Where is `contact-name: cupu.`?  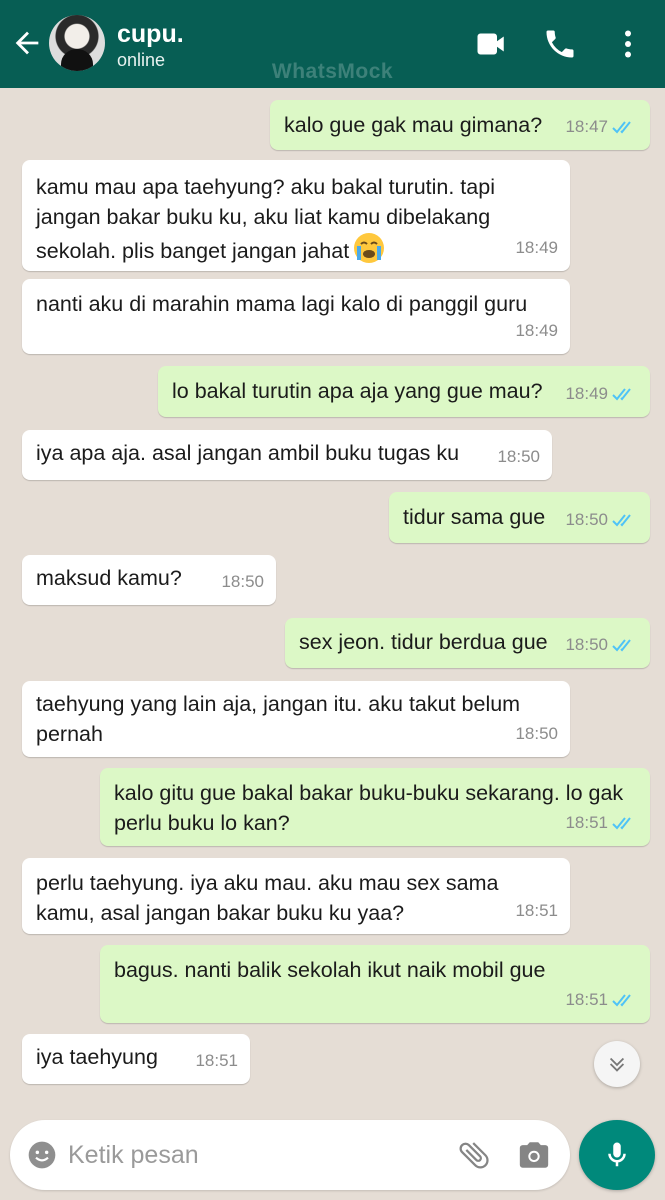
contact-name: cupu. is located at coordinates (150, 34).